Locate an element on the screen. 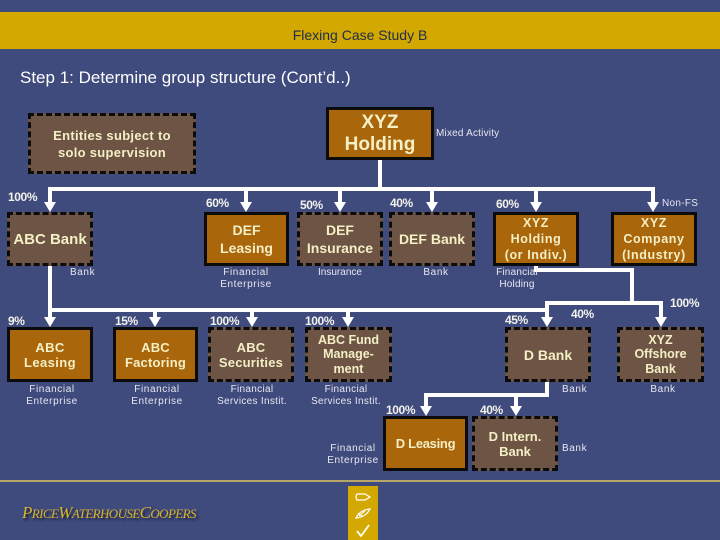 The width and height of the screenshot is (720, 540). category-d-leasing: Financial Enterprise is located at coordinates (353, 454).